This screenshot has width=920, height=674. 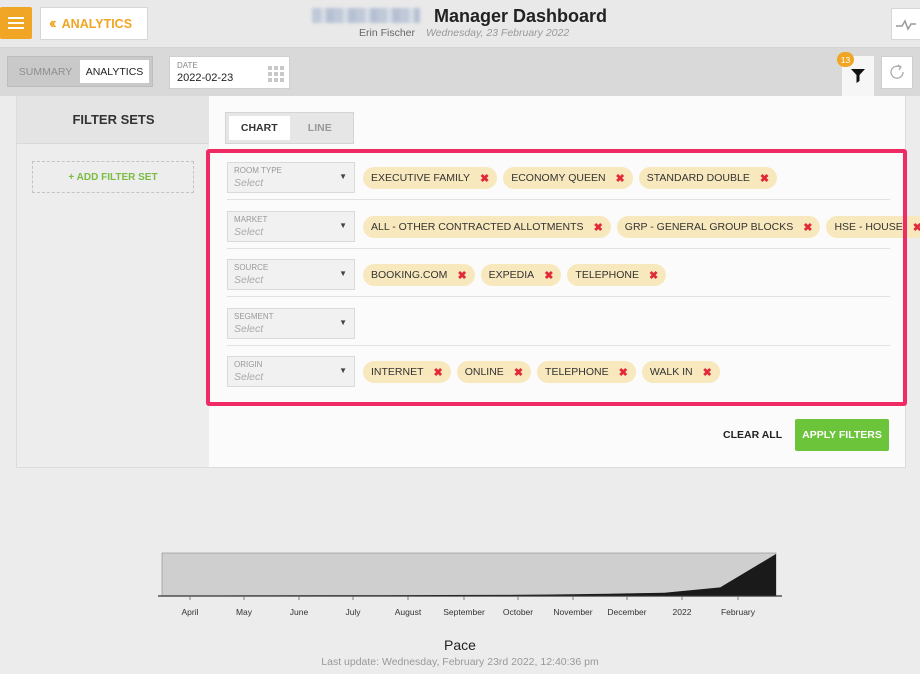 I want to click on x-tick-label: October, so click(x=518, y=612).